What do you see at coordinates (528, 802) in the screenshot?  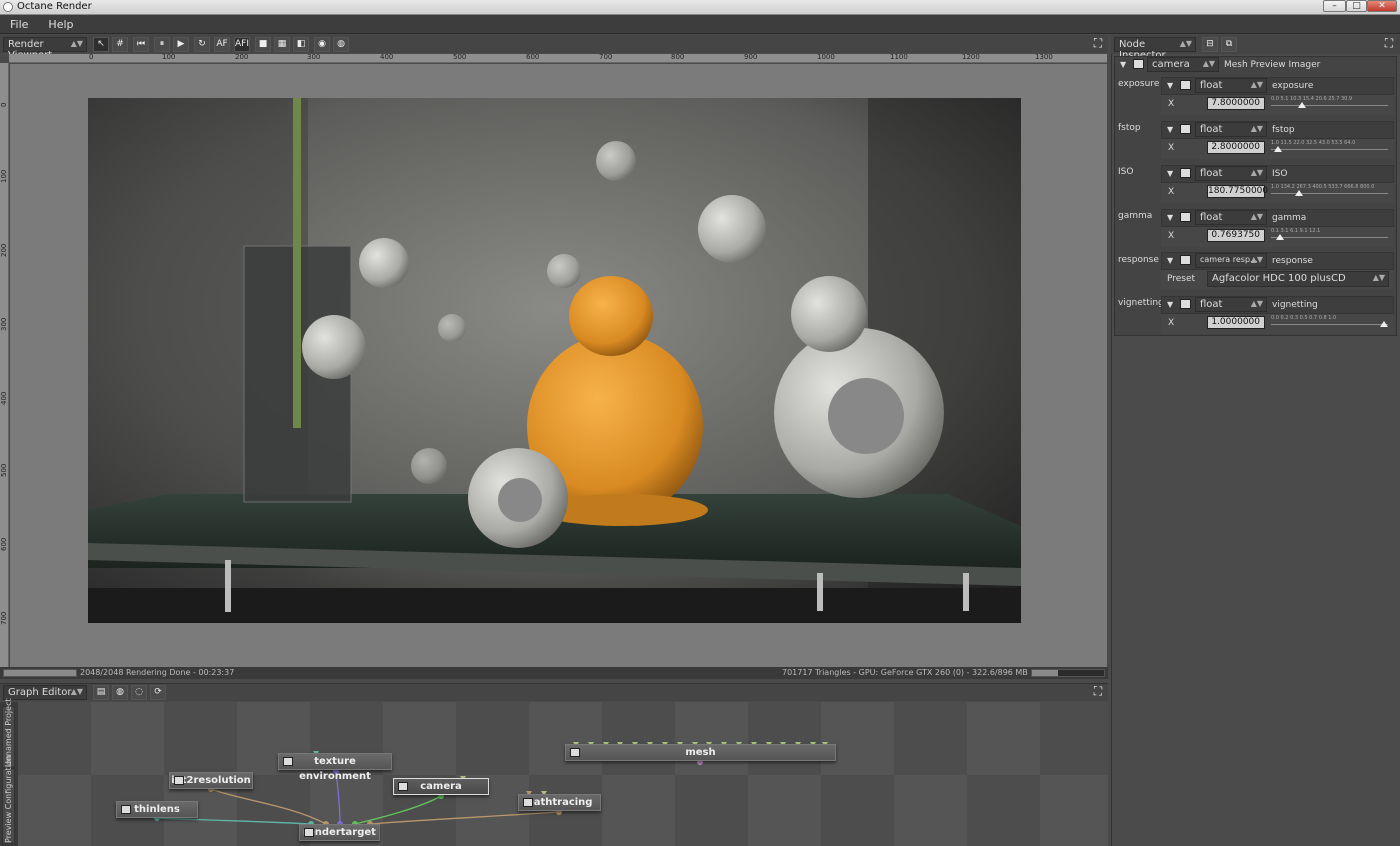 I see `pathtracing-node-icon` at bounding box center [528, 802].